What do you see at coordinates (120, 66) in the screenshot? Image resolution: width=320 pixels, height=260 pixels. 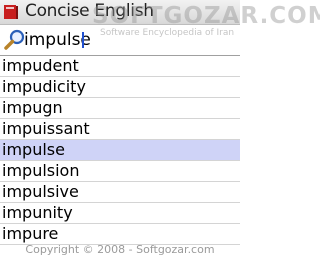 I see `list-item: impudent` at bounding box center [120, 66].